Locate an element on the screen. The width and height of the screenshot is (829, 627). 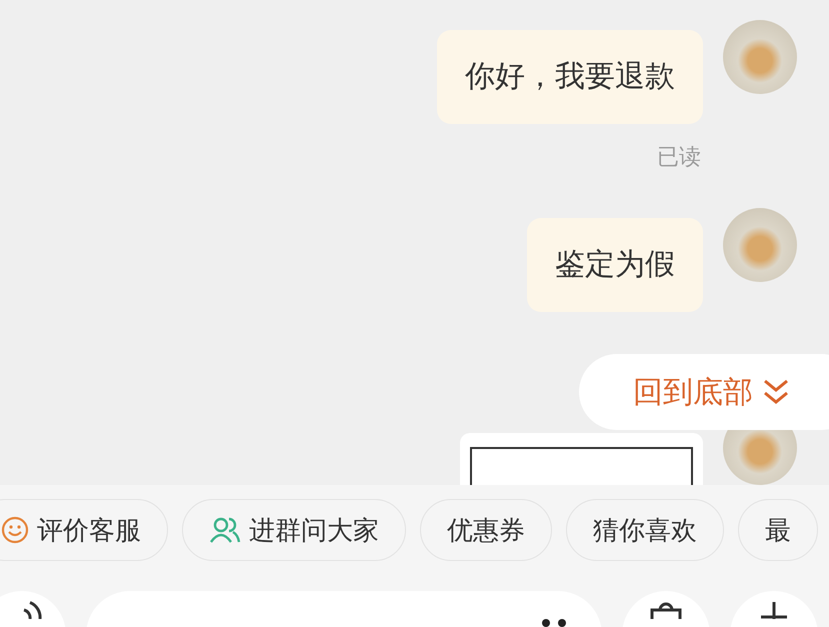
plus-icon is located at coordinates (774, 610).